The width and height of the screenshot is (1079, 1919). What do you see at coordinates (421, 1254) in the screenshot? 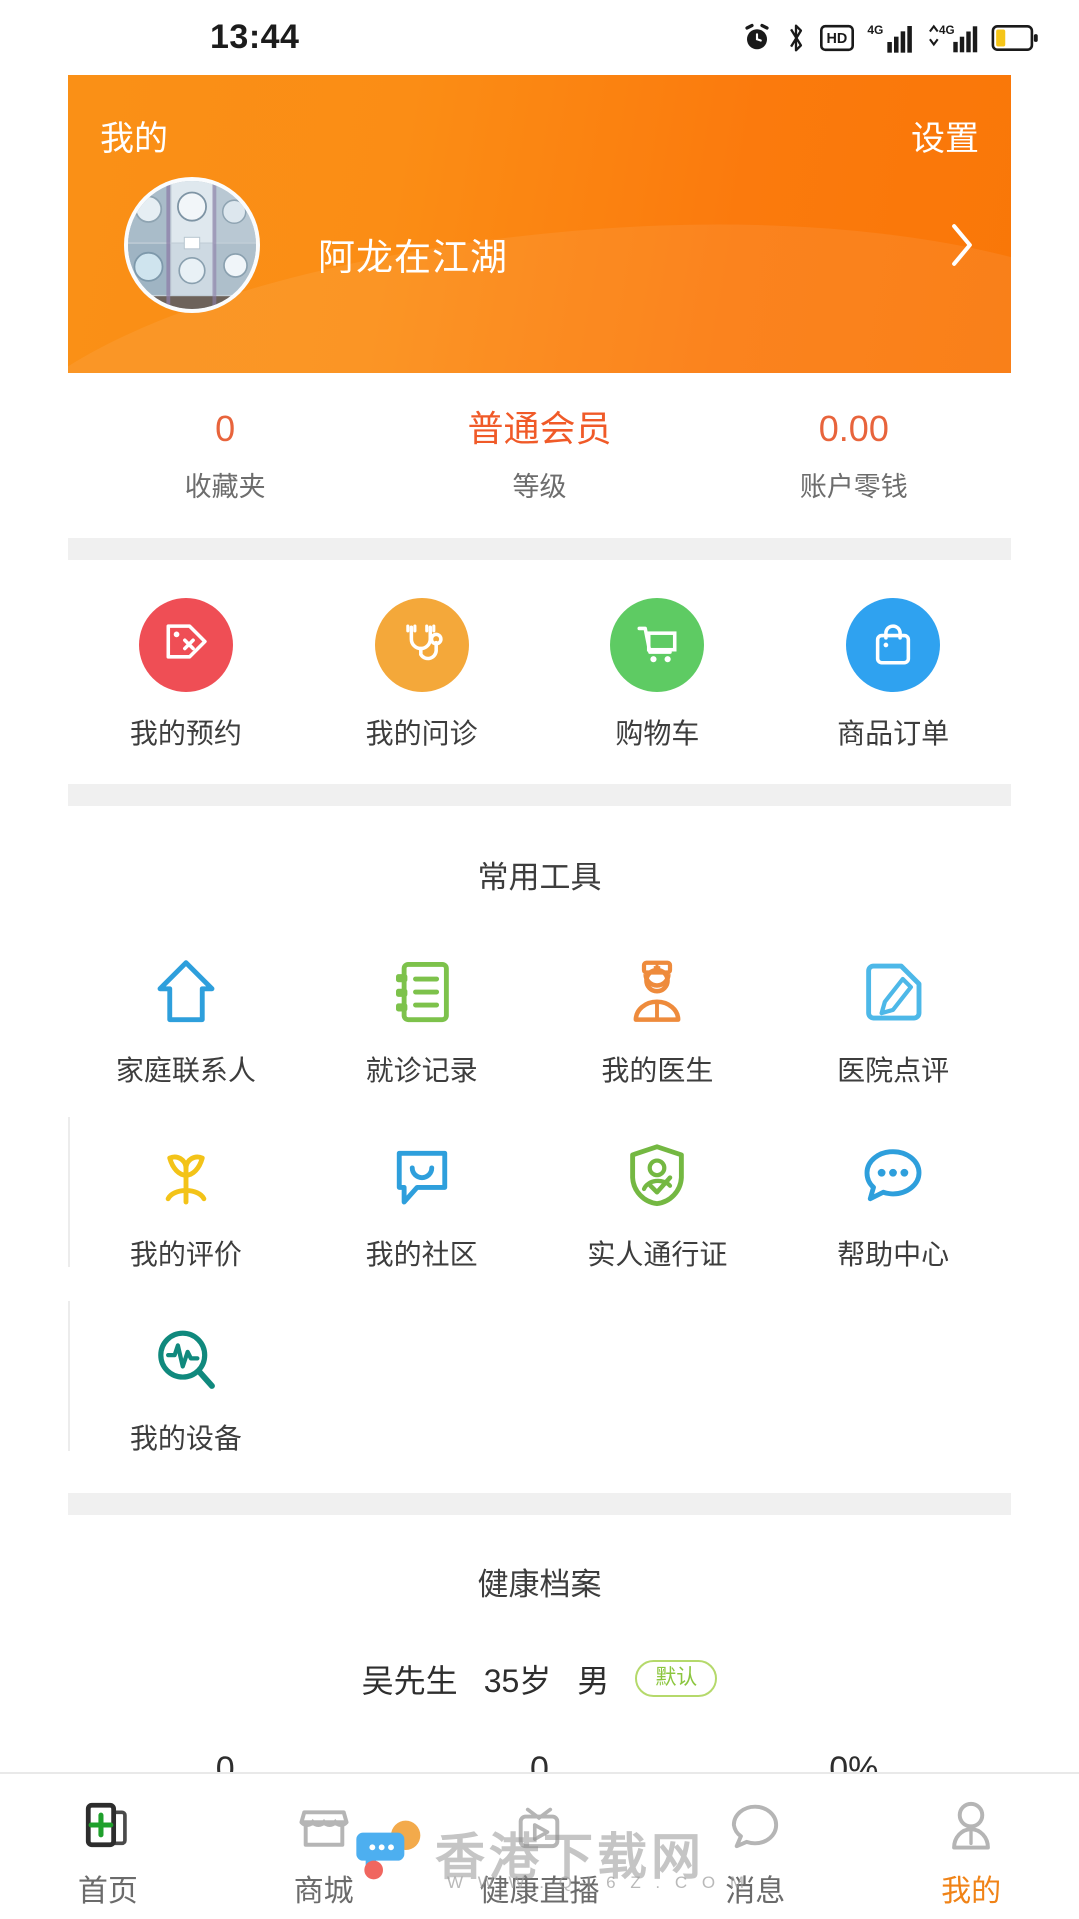
I see `tool-label: 我的社区` at bounding box center [421, 1254].